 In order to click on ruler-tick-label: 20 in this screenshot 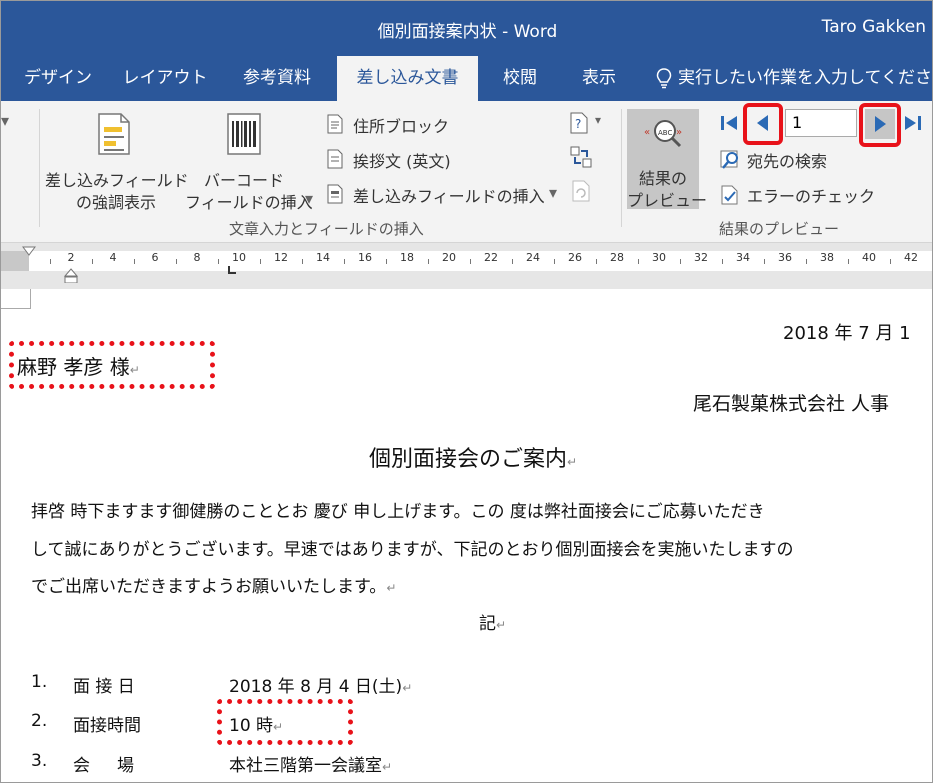, I will do `click(449, 257)`.